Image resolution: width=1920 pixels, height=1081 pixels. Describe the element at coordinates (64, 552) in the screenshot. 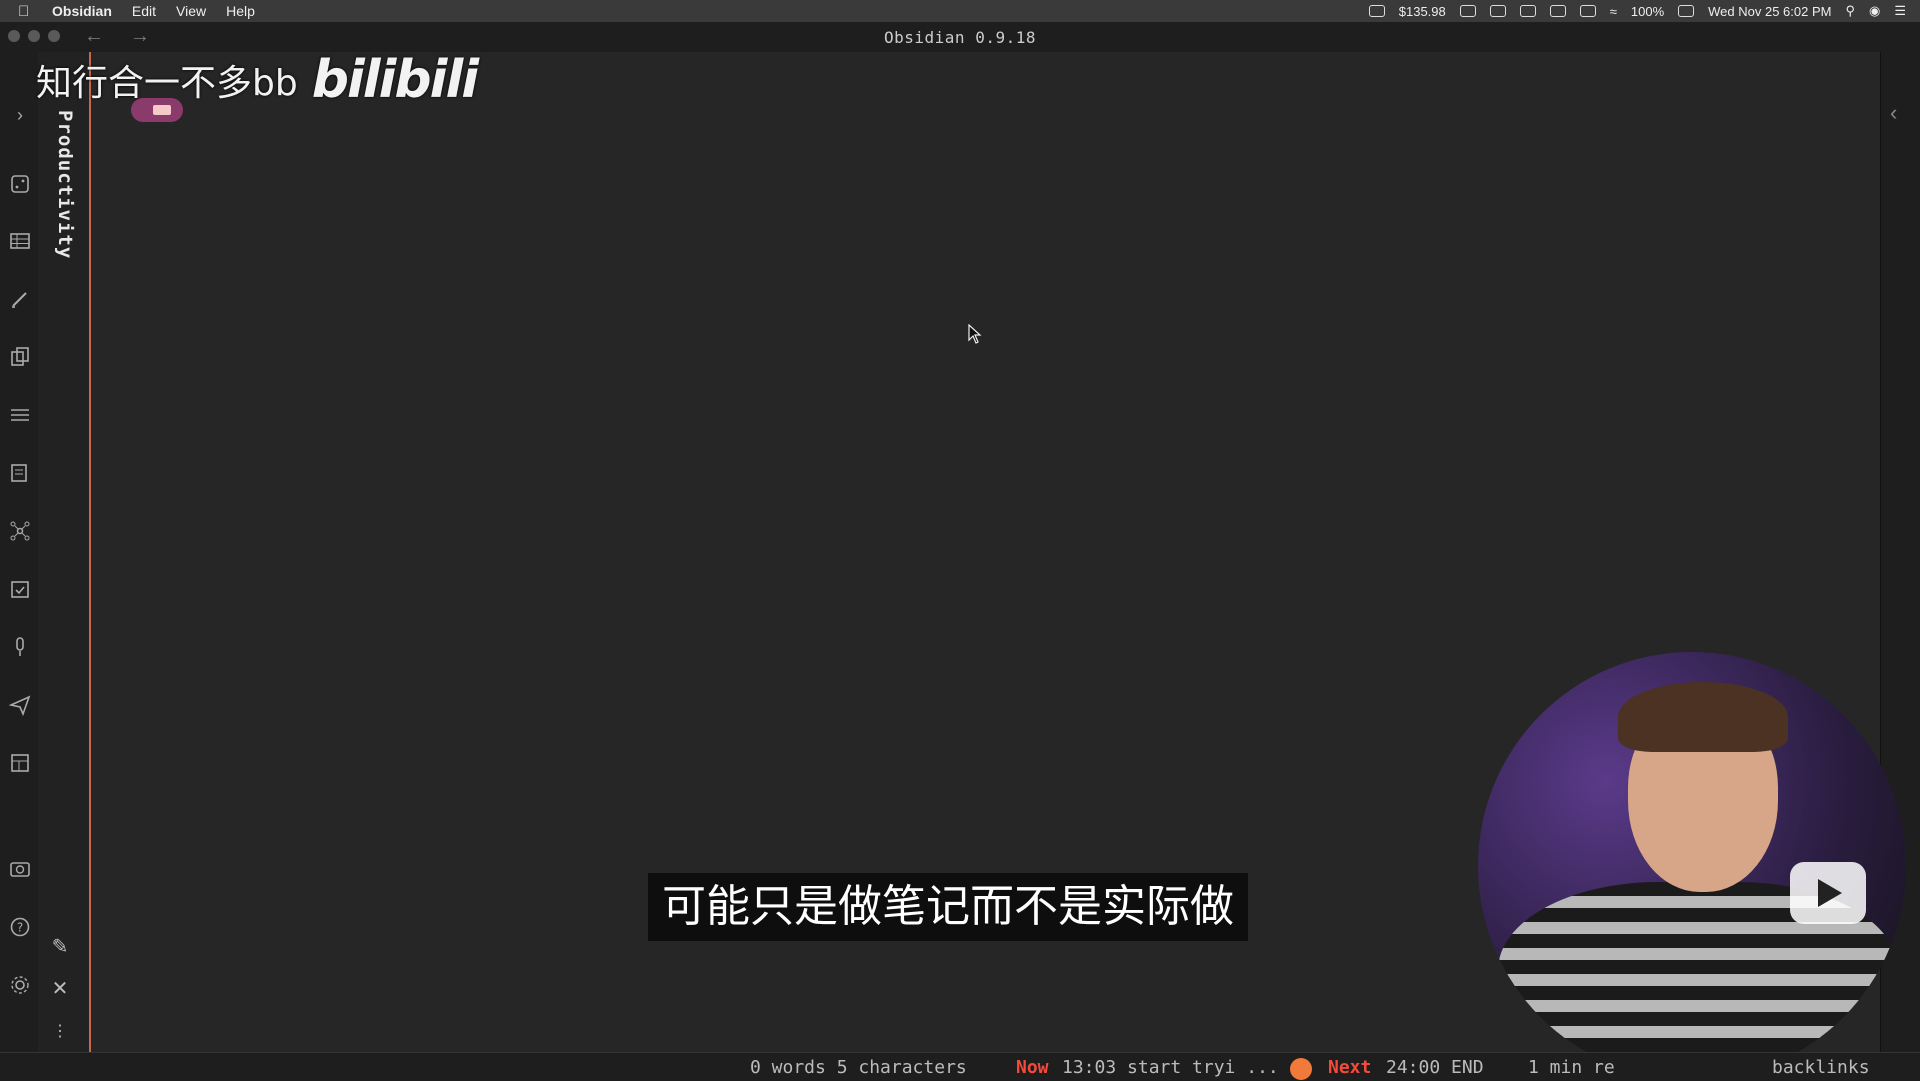

I see `vertical-tab-column: Productivity` at that location.